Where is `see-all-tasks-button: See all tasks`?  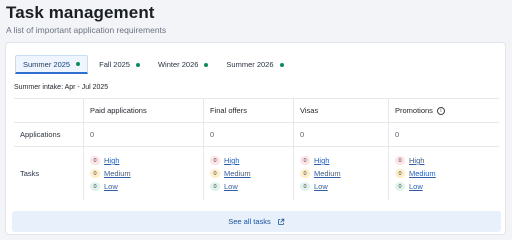
see-all-tasks-button: See all tasks is located at coordinates (256, 221).